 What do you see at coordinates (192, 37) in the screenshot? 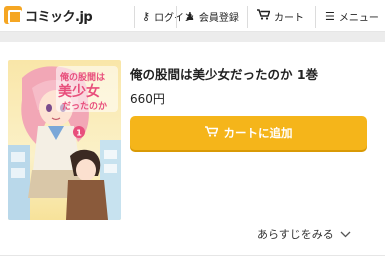
I see `header-band` at bounding box center [192, 37].